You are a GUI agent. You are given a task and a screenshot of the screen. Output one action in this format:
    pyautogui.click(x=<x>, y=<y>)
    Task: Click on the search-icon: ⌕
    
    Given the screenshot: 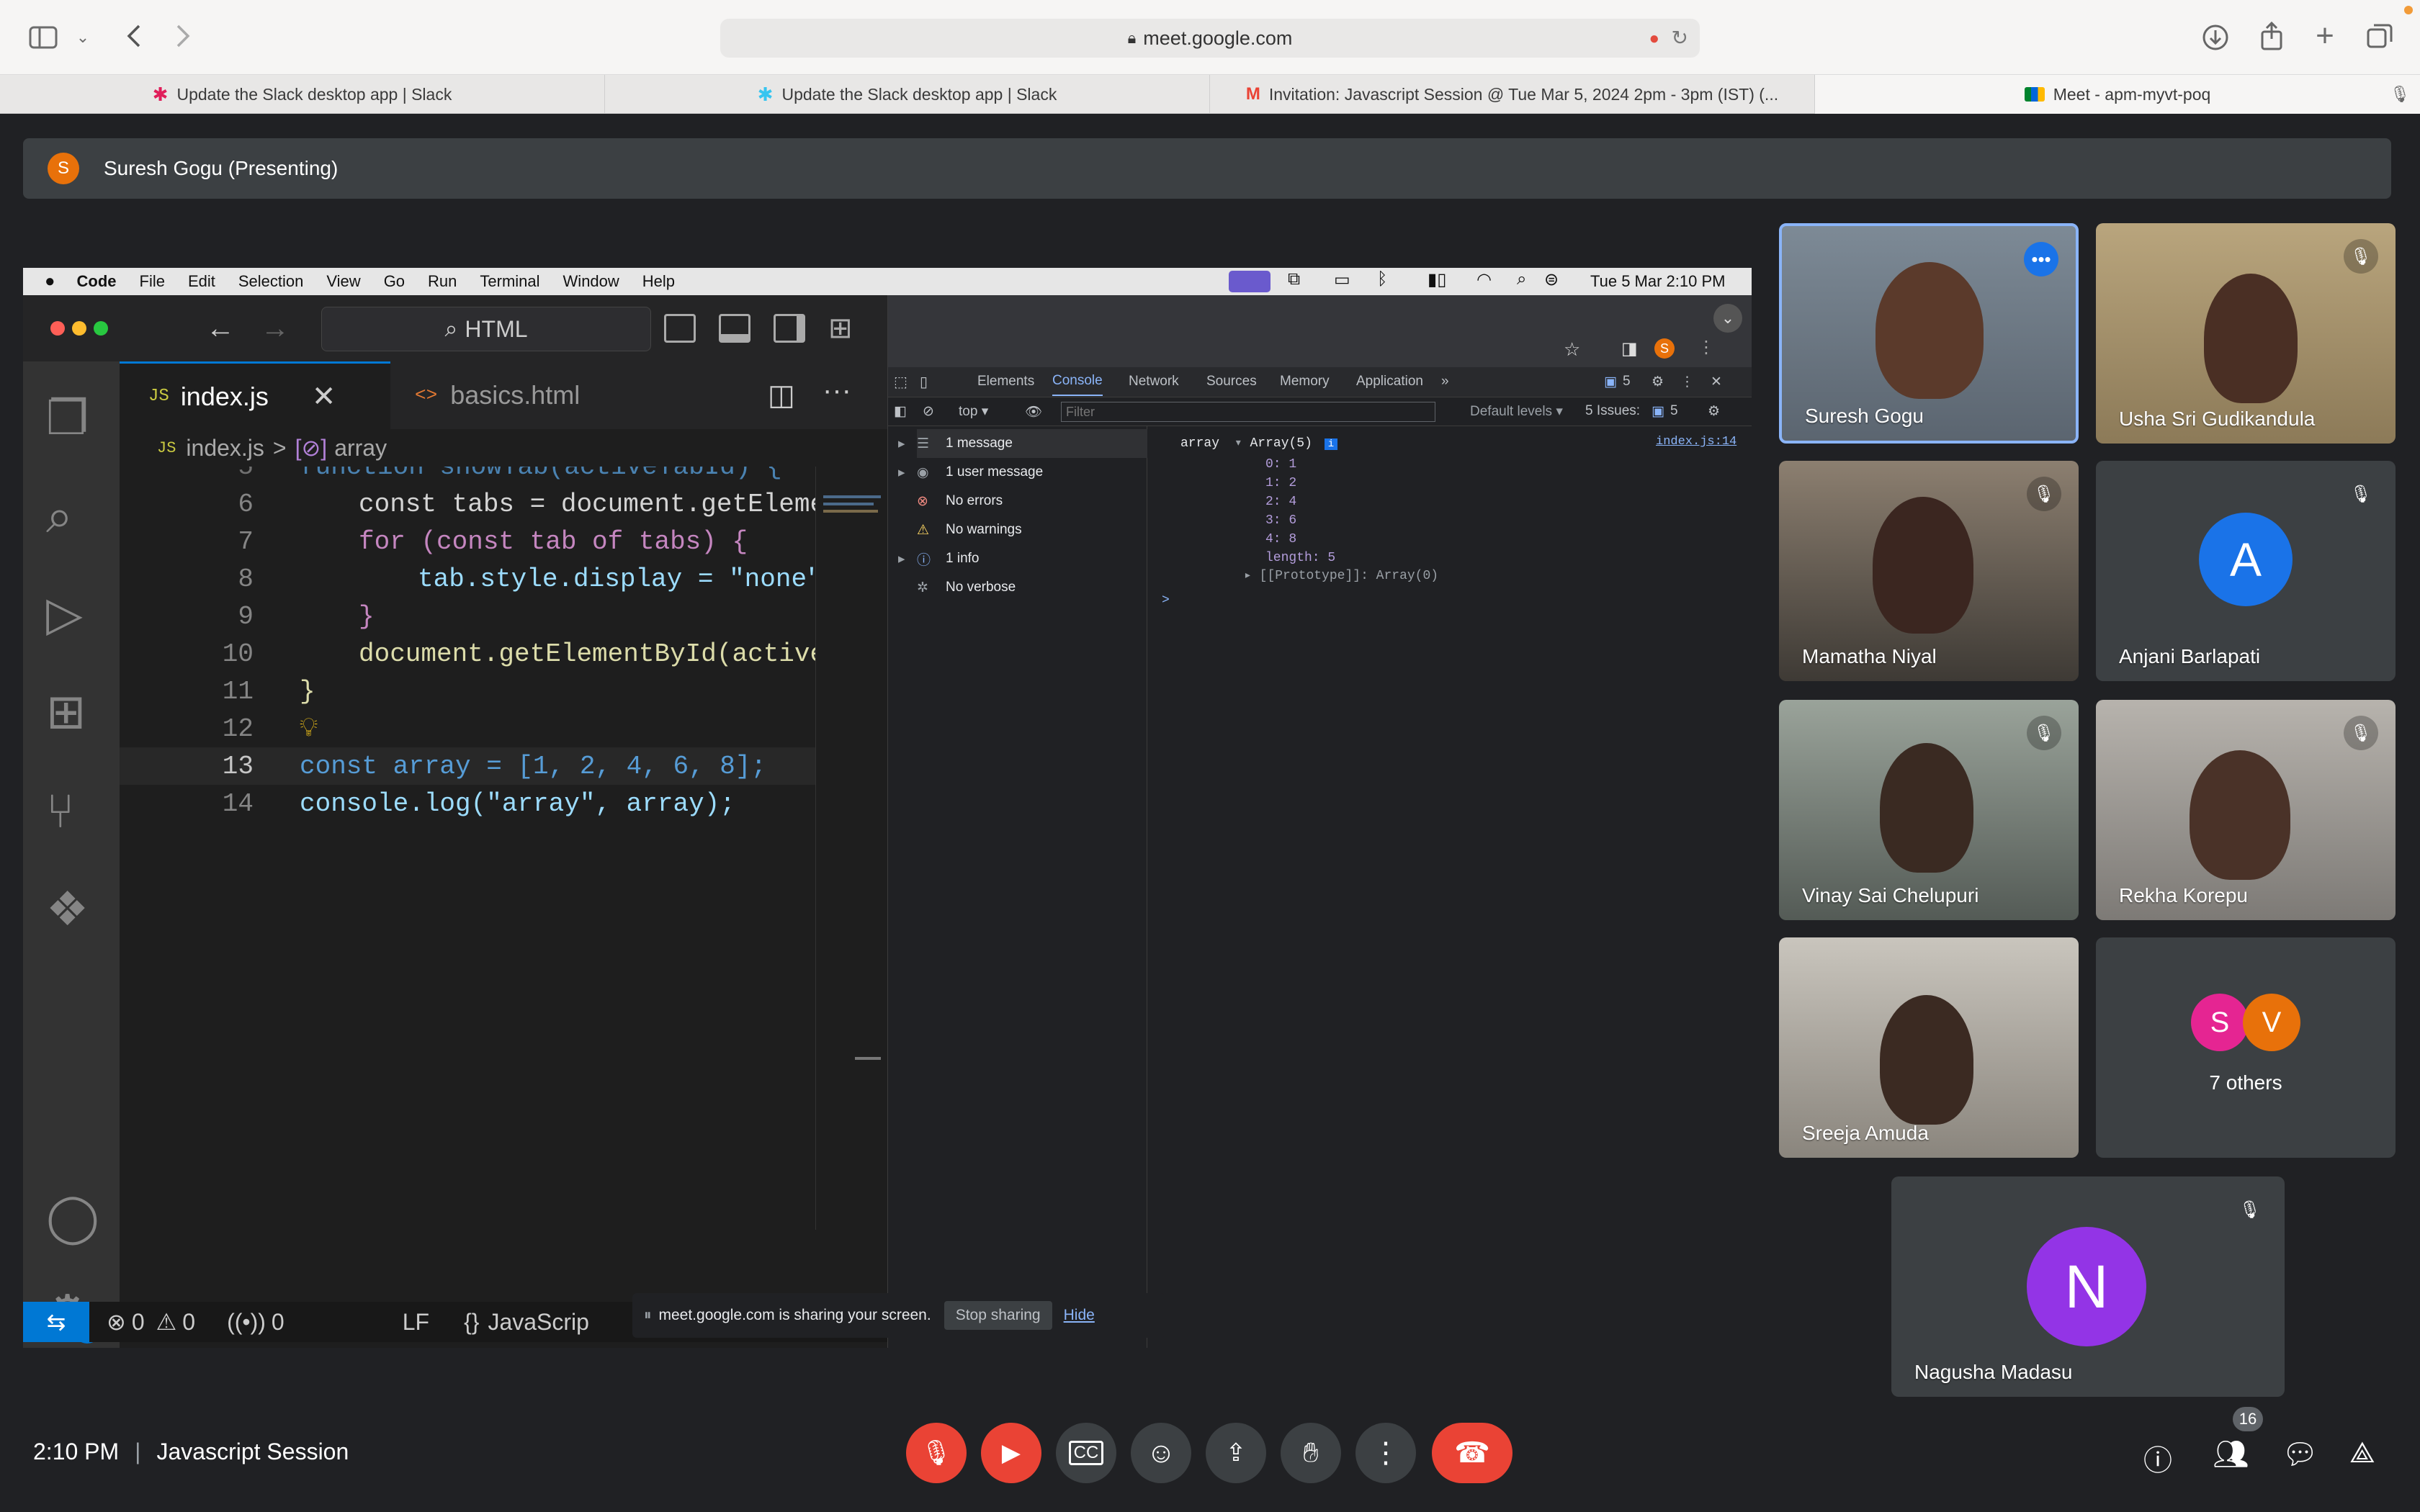 What is the action you would take?
    pyautogui.click(x=59, y=516)
    